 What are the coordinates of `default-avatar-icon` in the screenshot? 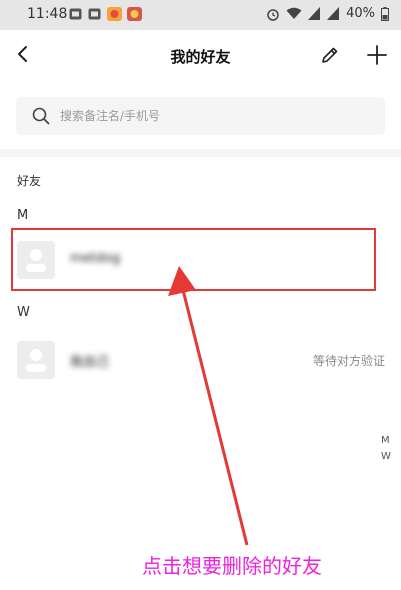 It's located at (36, 360).